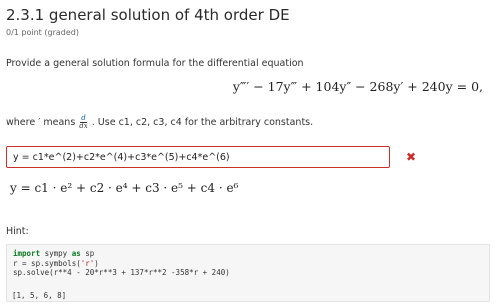 The height and width of the screenshot is (308, 496). What do you see at coordinates (87, 263) in the screenshot?
I see `code-line2-string: 'r'` at bounding box center [87, 263].